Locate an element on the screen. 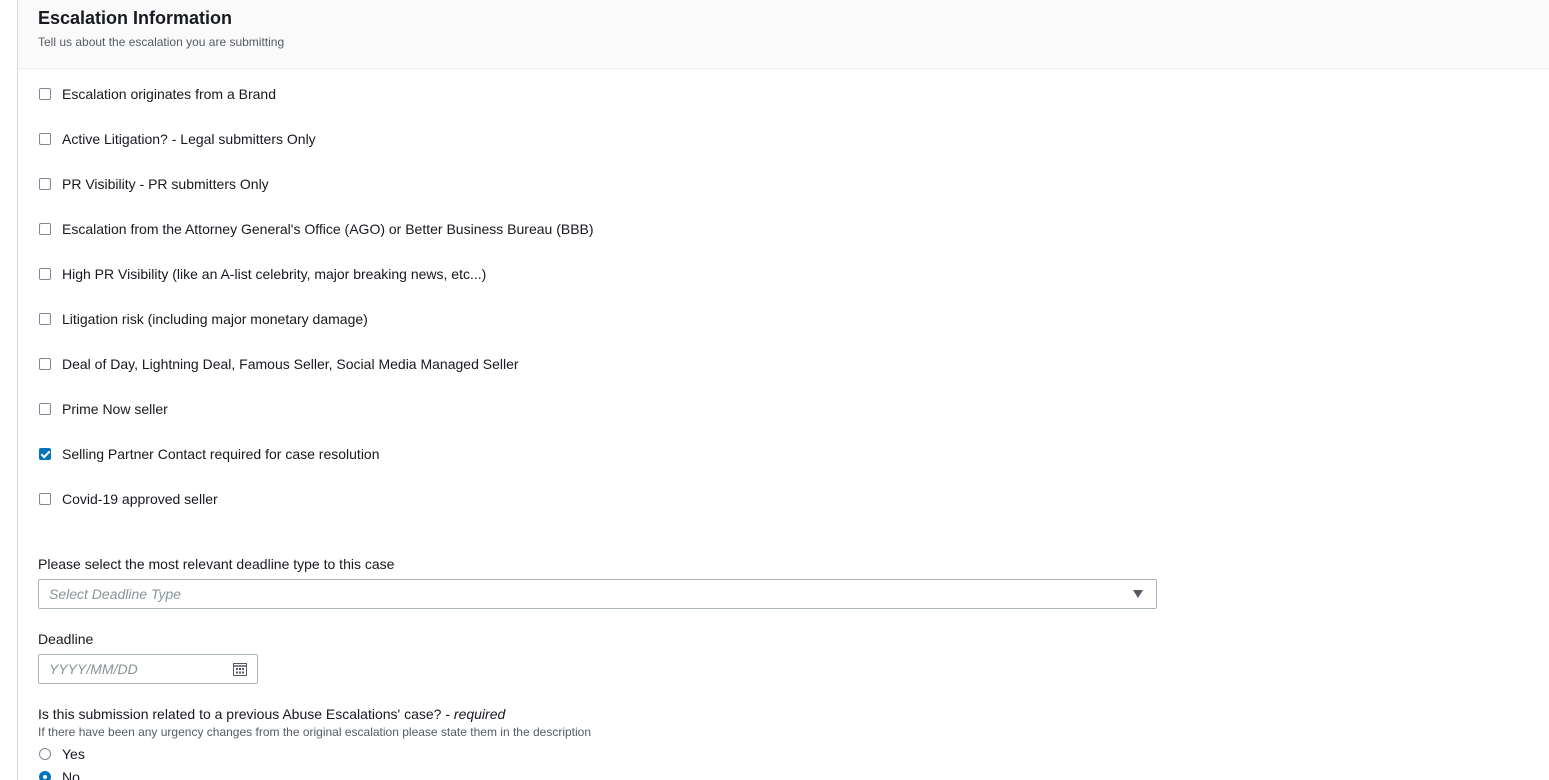 The height and width of the screenshot is (780, 1549). checkbox-pr-visibility: PR Visibility - PR submitters Only is located at coordinates (153, 184).